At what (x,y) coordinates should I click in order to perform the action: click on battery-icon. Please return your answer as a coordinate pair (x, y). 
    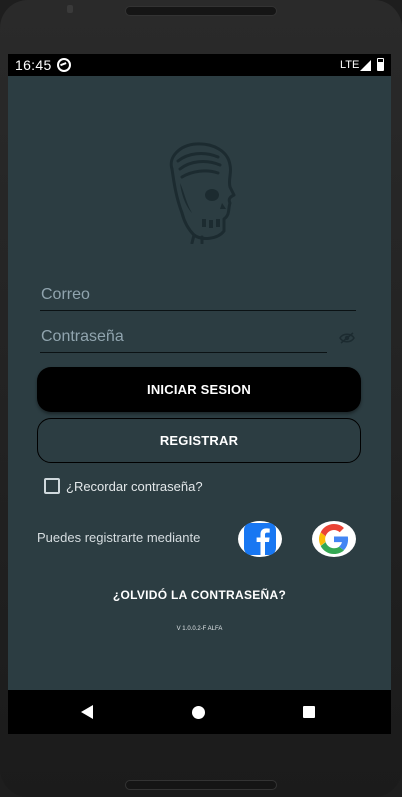
    Looking at the image, I should click on (380, 64).